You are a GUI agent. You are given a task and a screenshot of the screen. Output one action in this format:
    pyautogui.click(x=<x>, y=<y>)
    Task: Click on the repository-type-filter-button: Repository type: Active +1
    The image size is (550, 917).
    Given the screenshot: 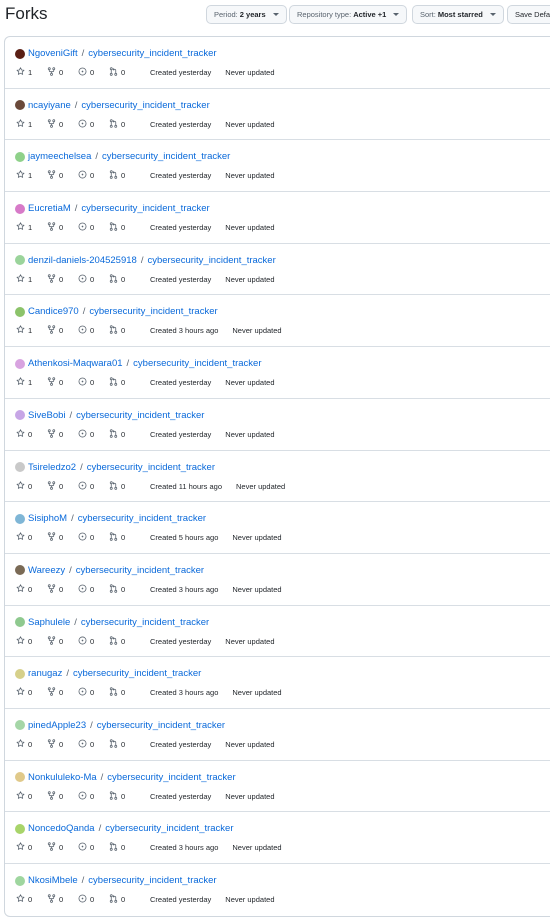 What is the action you would take?
    pyautogui.click(x=348, y=14)
    